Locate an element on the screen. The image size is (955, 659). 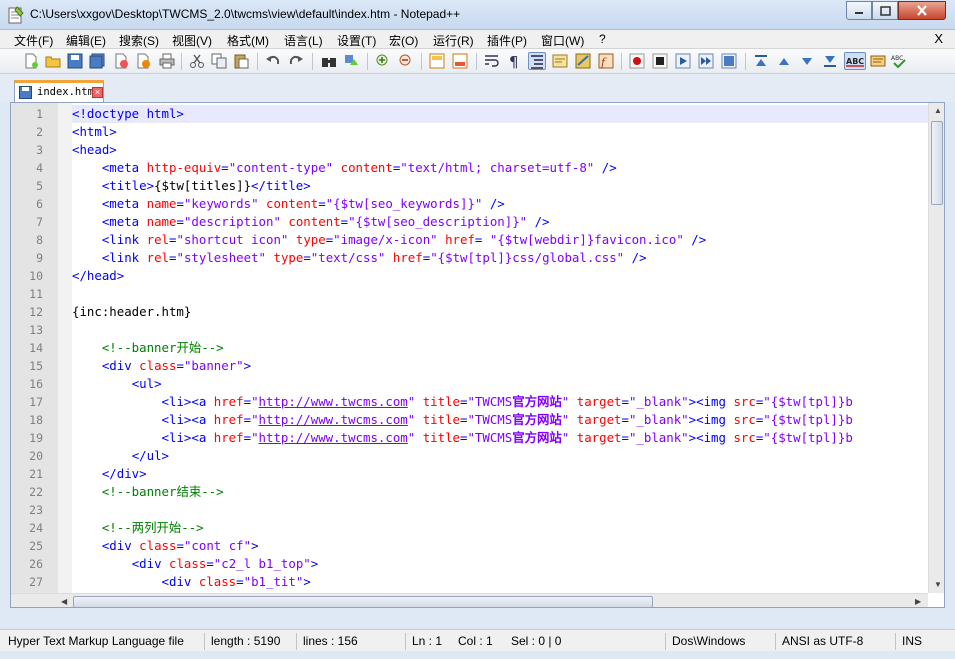
close-document-button: X is located at coordinates (938, 38).